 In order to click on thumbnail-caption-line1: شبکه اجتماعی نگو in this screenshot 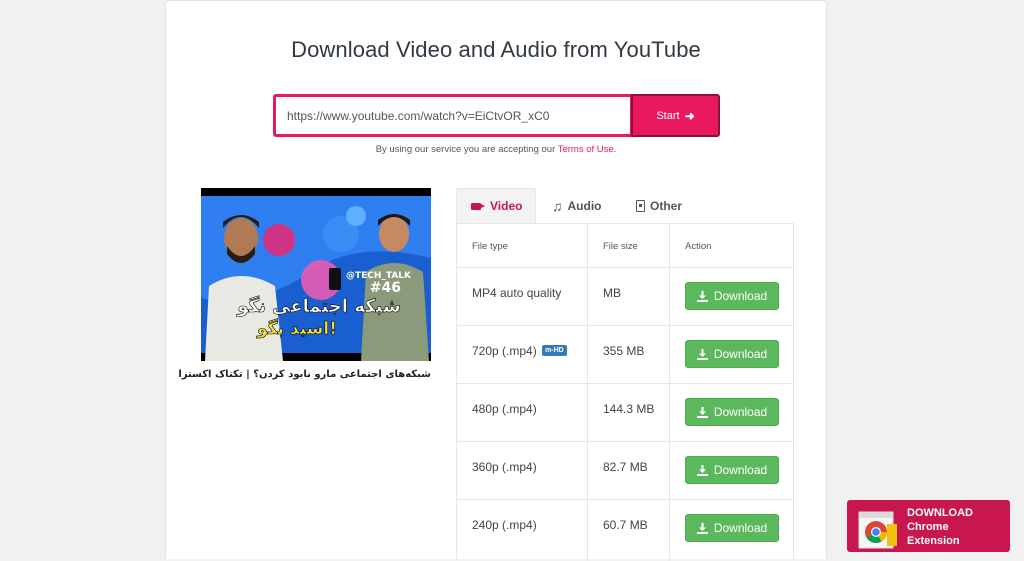, I will do `click(318, 306)`.